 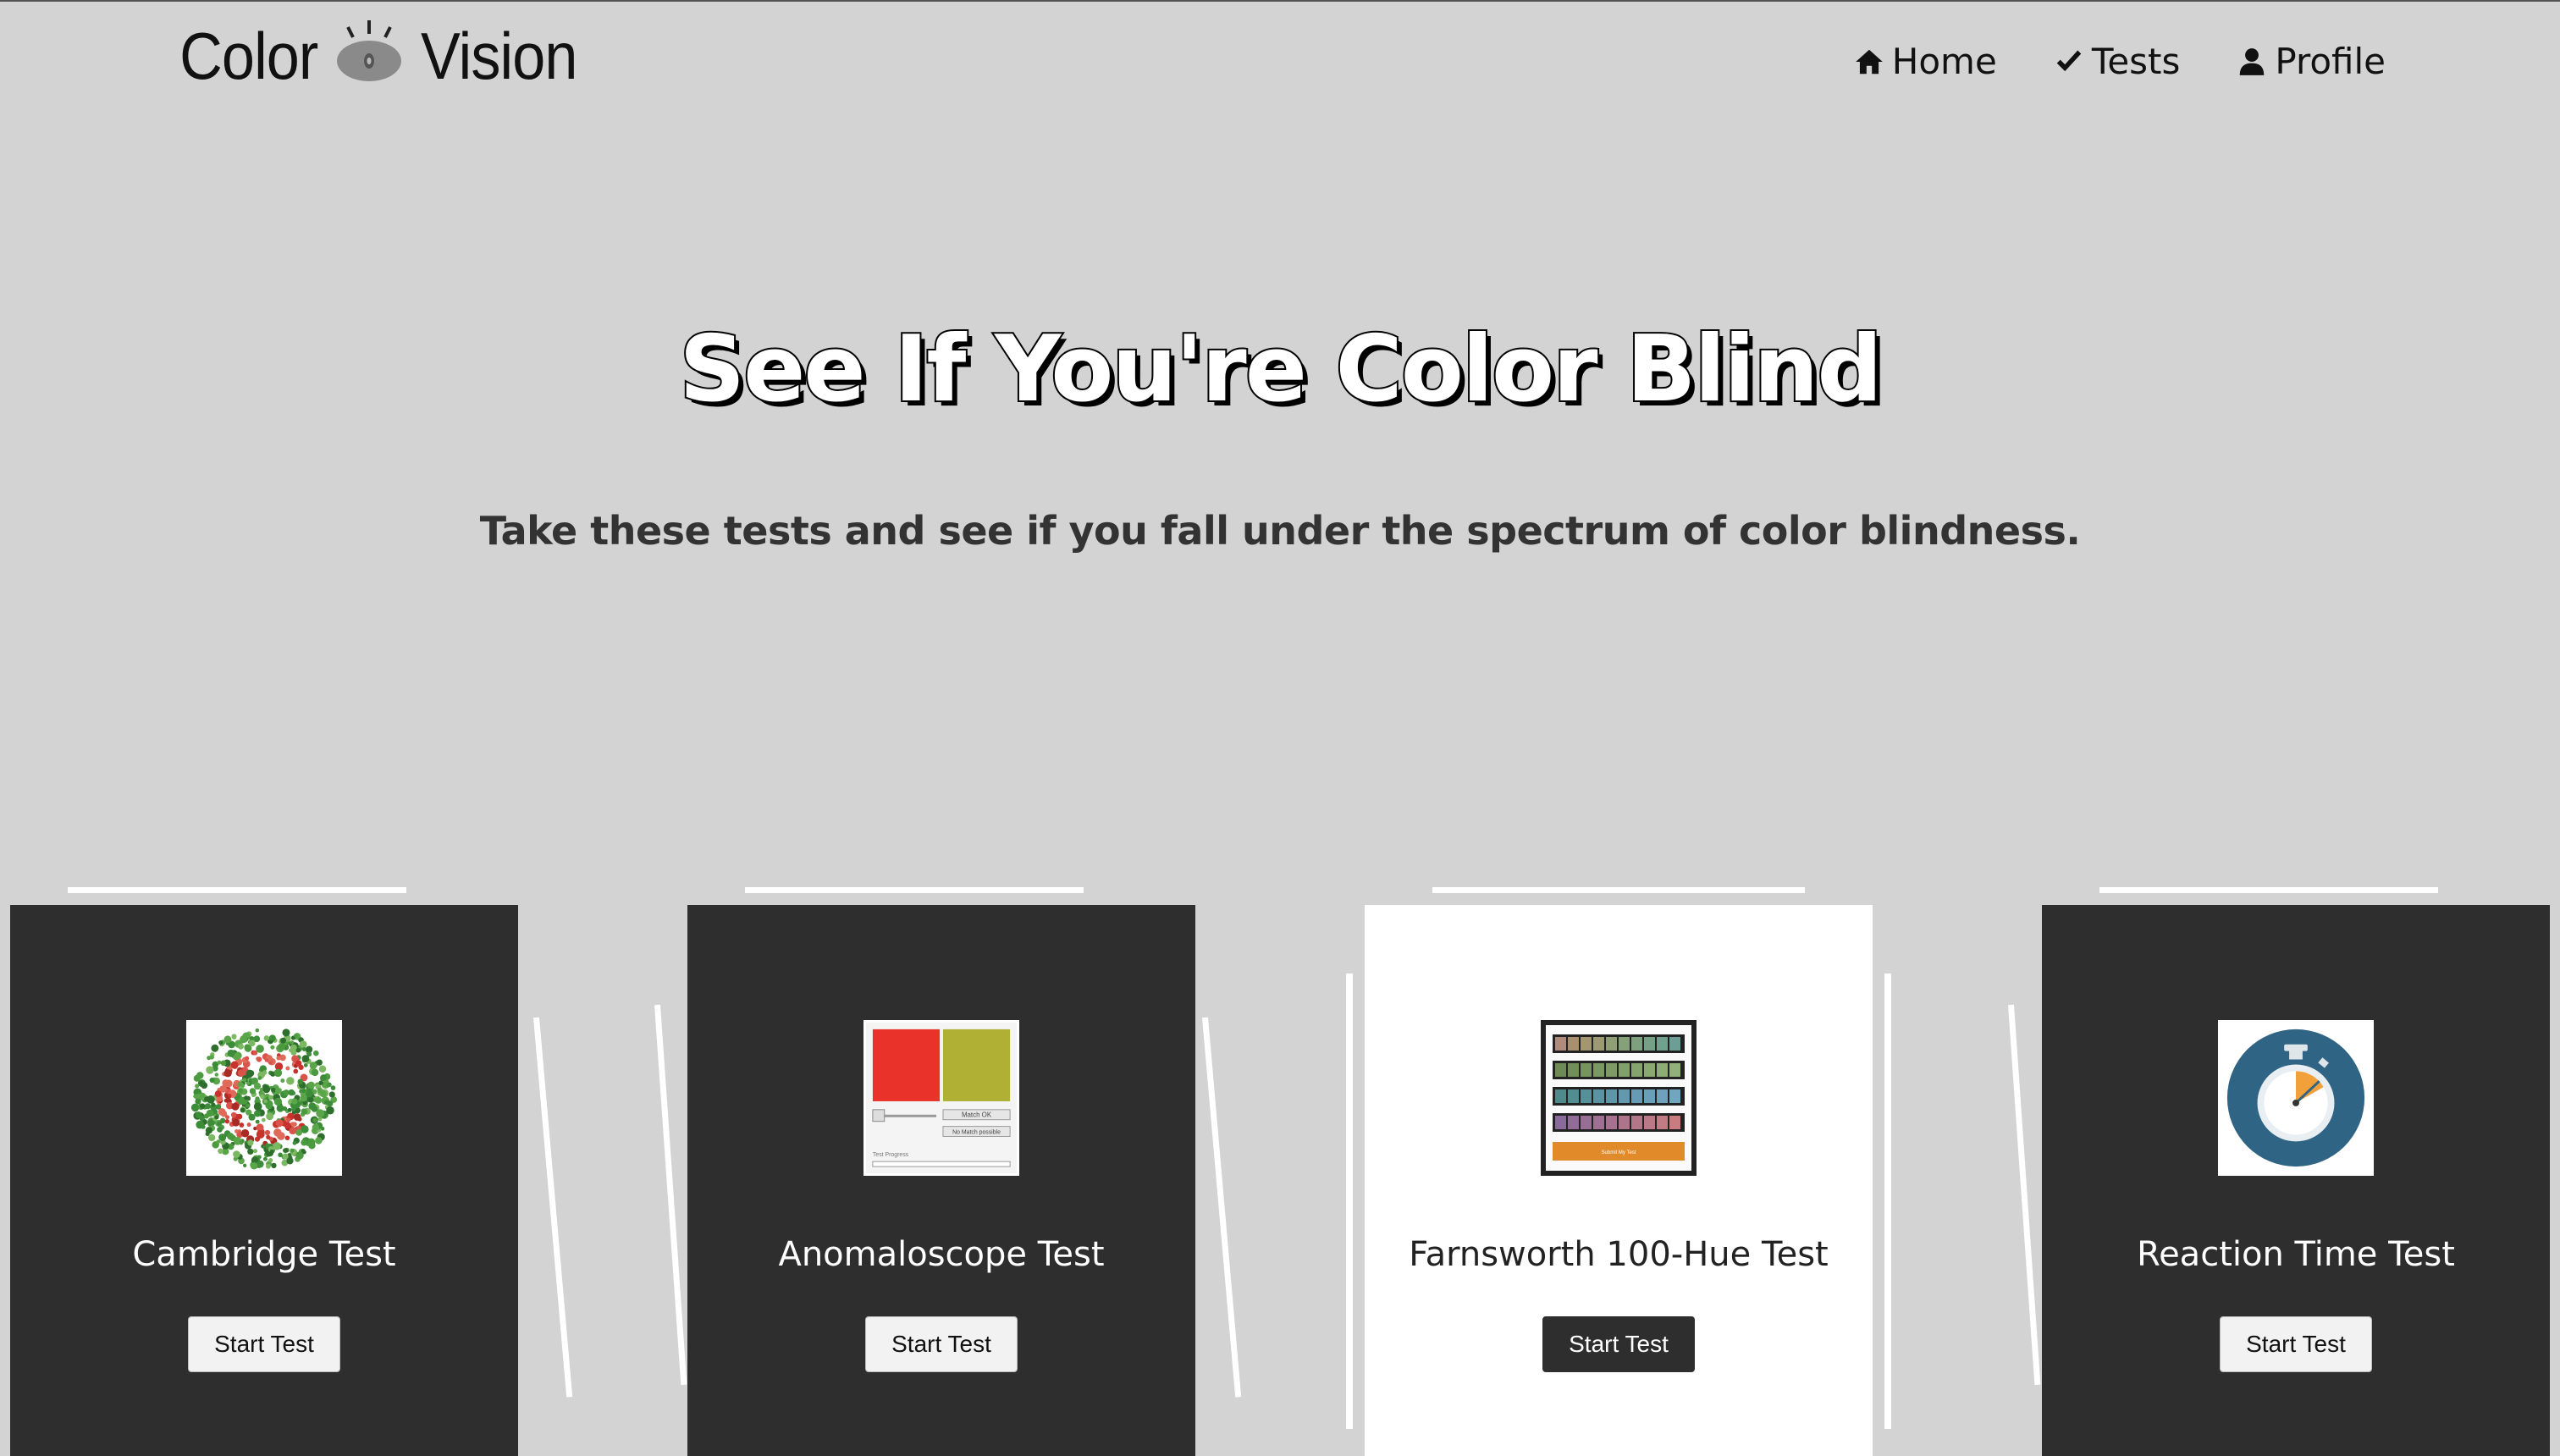 What do you see at coordinates (1619, 1152) in the screenshot?
I see `submit-test-label: Submit My Test` at bounding box center [1619, 1152].